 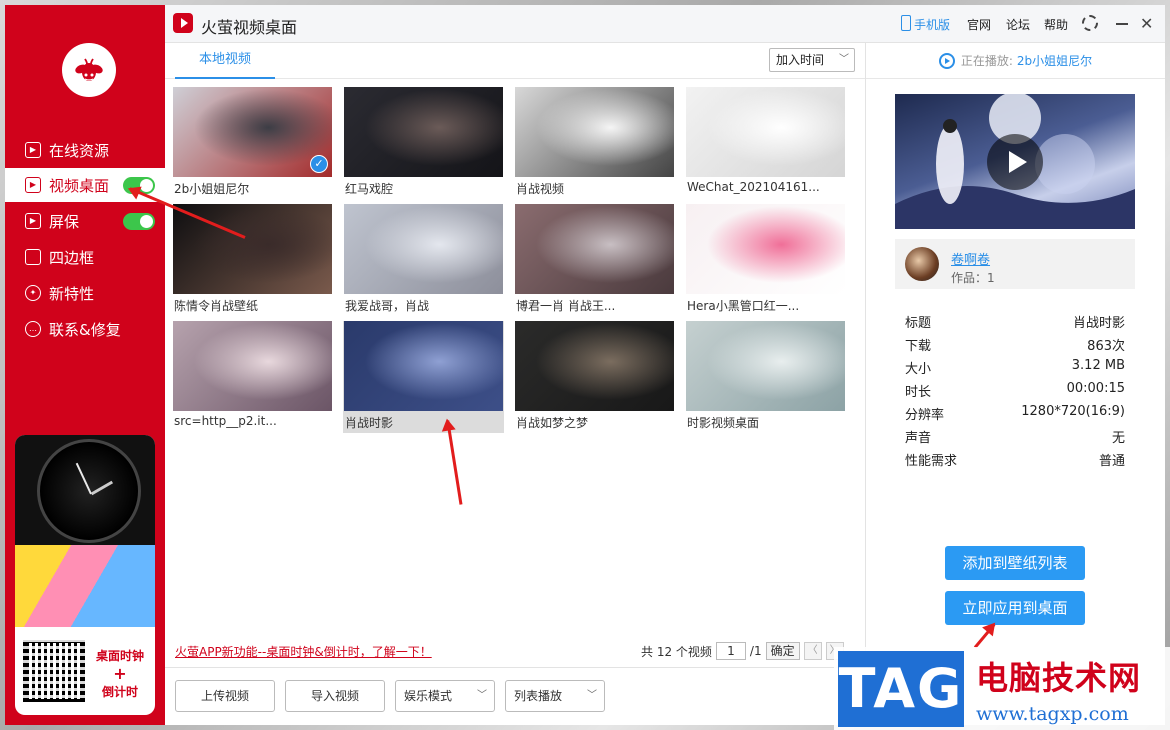 I want to click on pagination: 共 12 个视频 1 /1 确定 〈 〉, so click(x=742, y=651).